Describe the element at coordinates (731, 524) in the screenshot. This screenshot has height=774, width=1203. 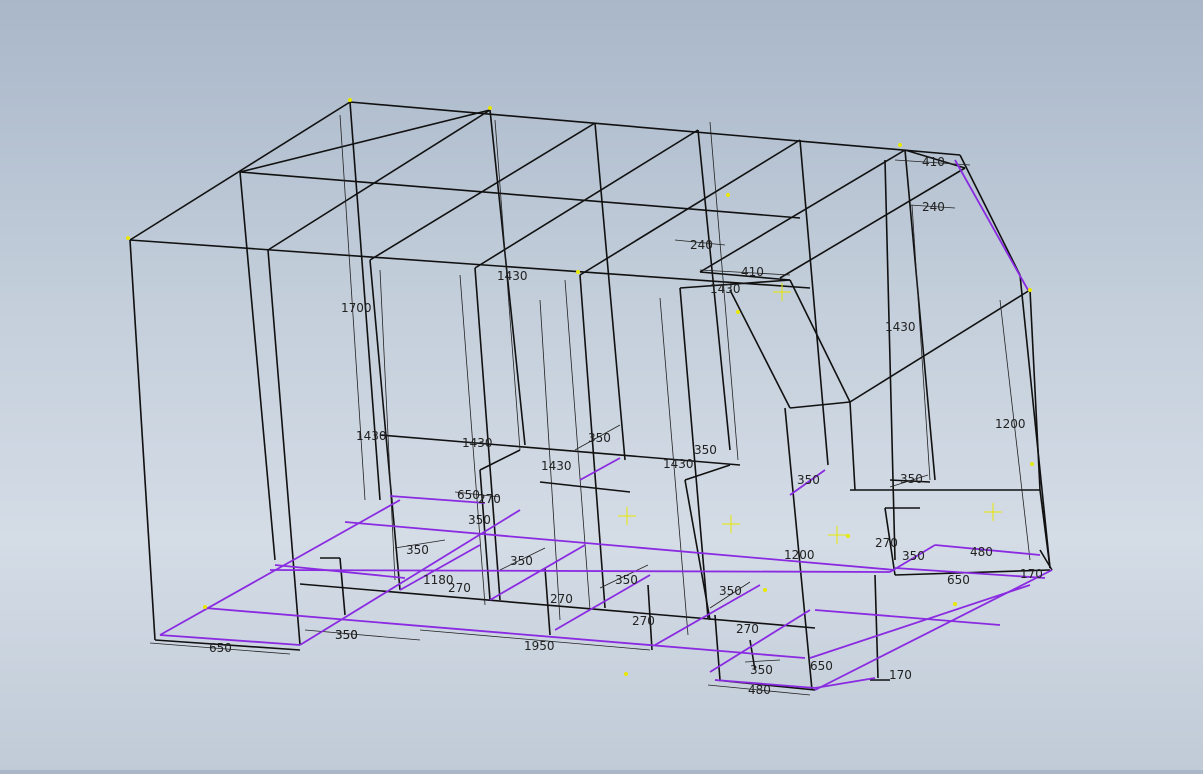
I see `origin-marker-b` at that location.